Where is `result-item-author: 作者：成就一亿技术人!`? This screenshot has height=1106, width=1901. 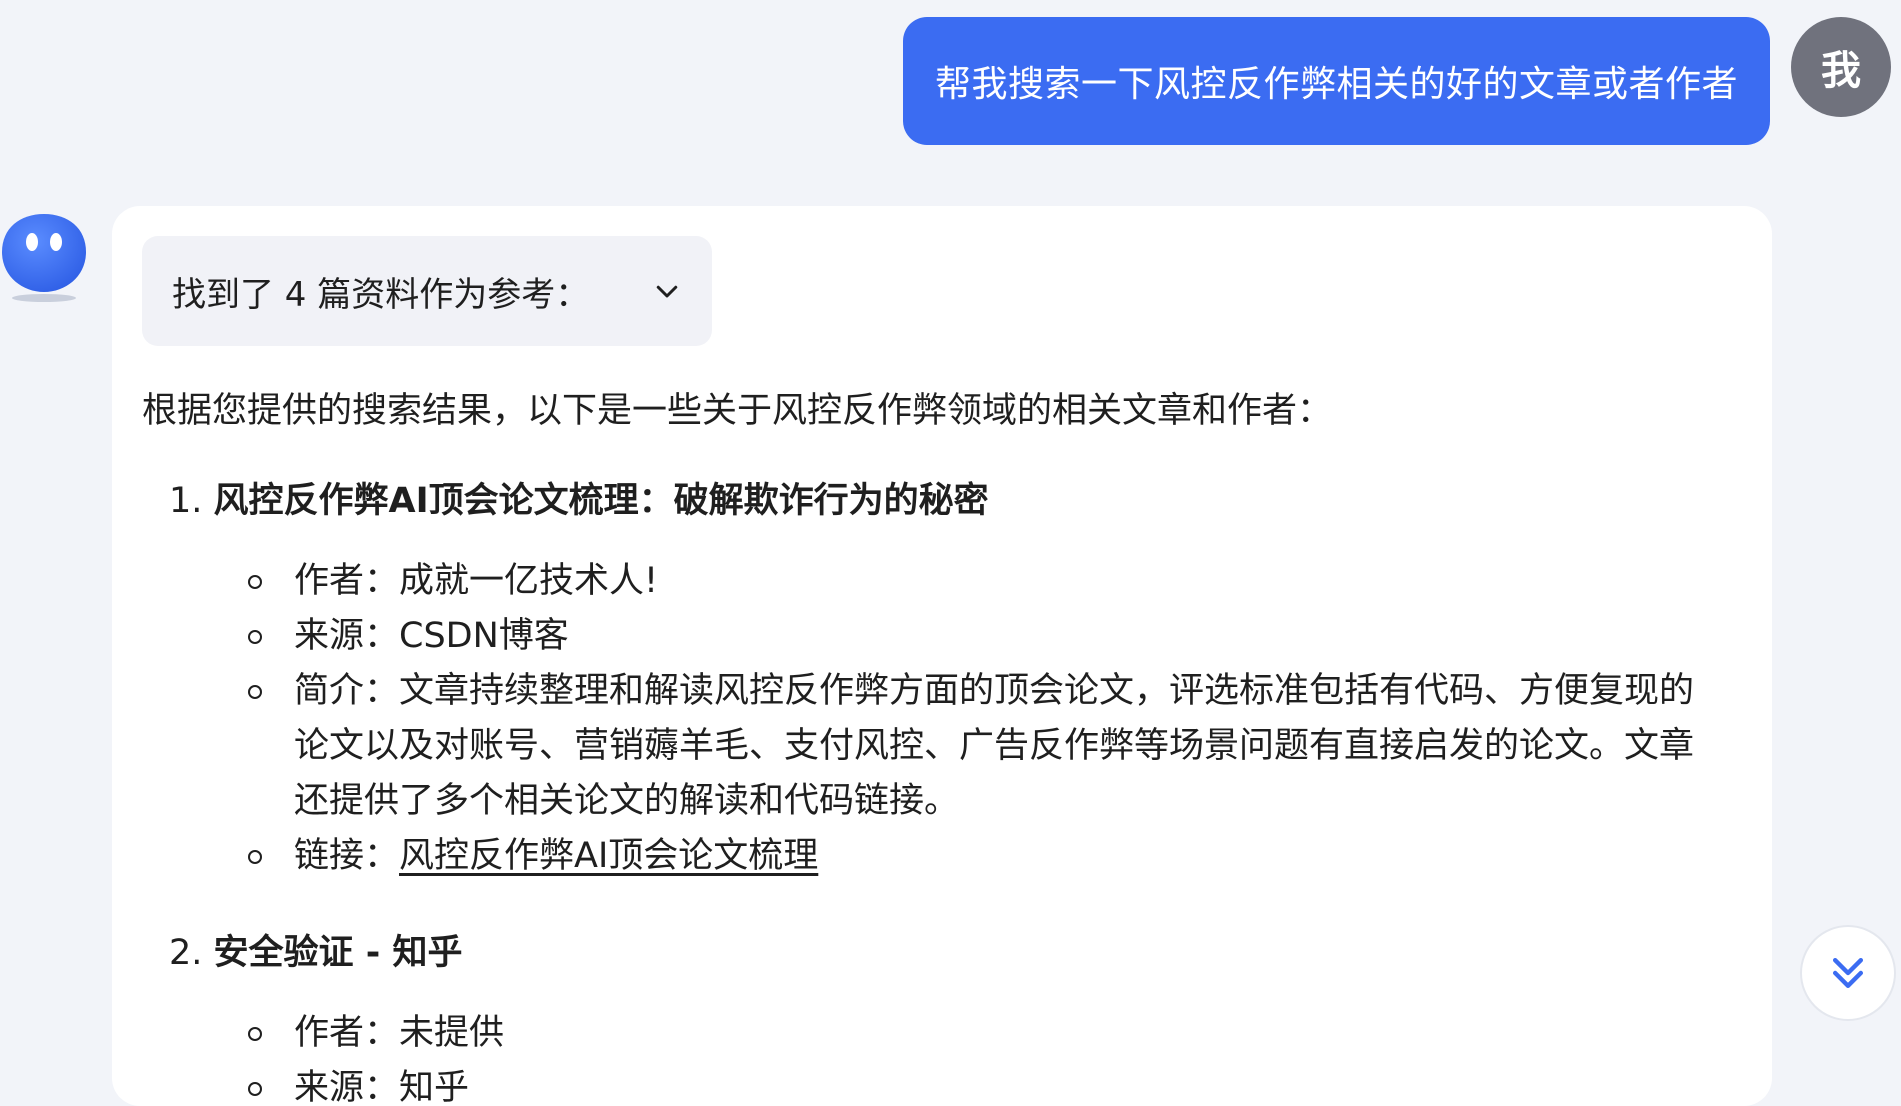
result-item-author: 作者：成就一亿技术人! is located at coordinates (973, 581).